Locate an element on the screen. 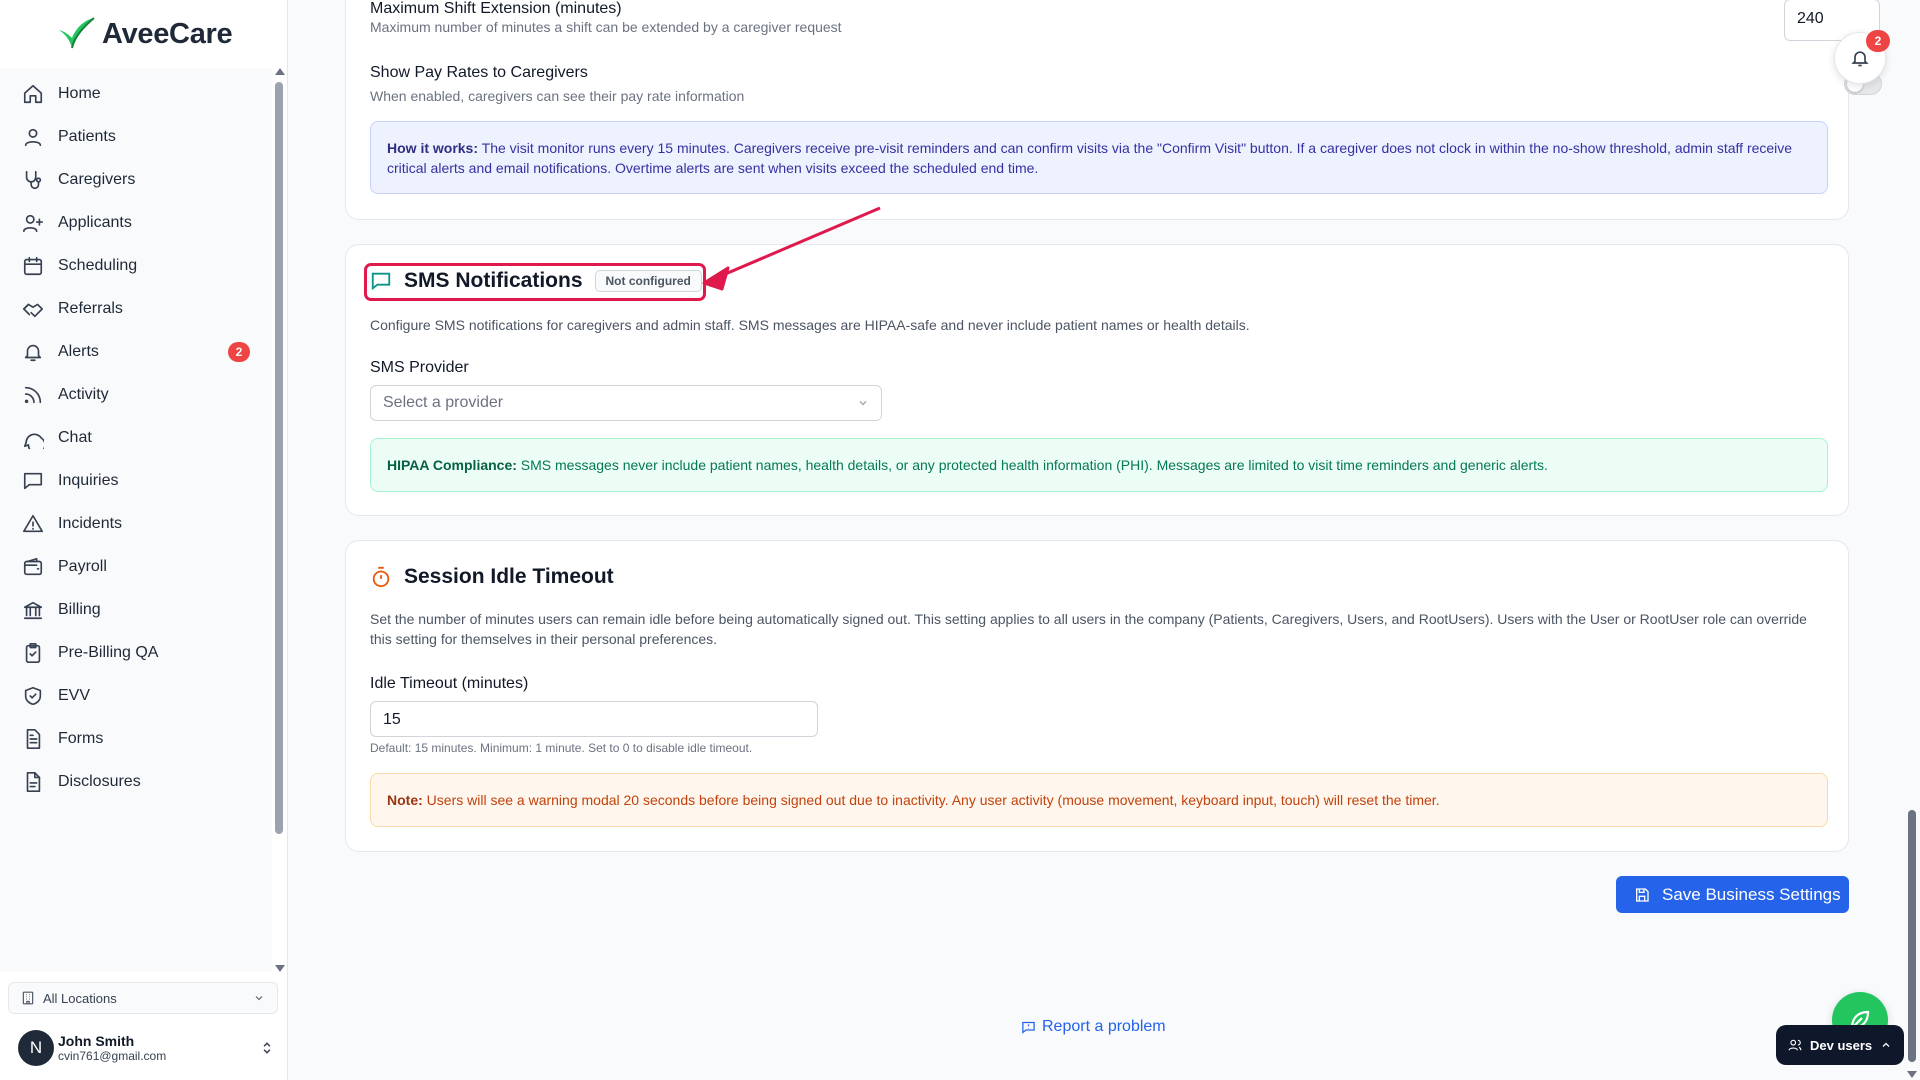  chevrons-up-down-icon is located at coordinates (267, 1048).